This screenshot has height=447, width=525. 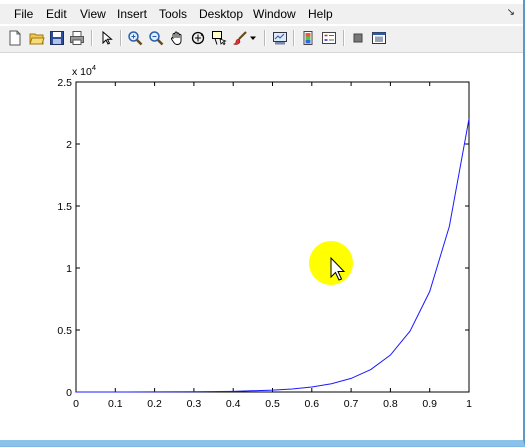 I want to click on menu-tools: Tools, so click(x=173, y=14).